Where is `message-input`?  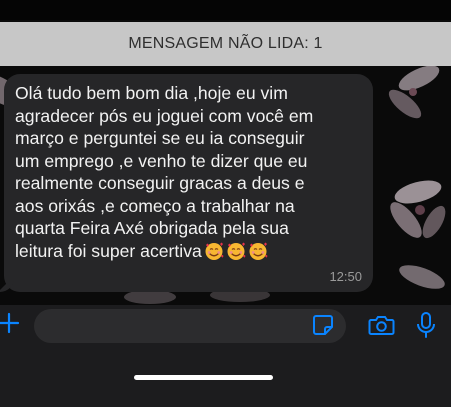
message-input is located at coordinates (190, 326).